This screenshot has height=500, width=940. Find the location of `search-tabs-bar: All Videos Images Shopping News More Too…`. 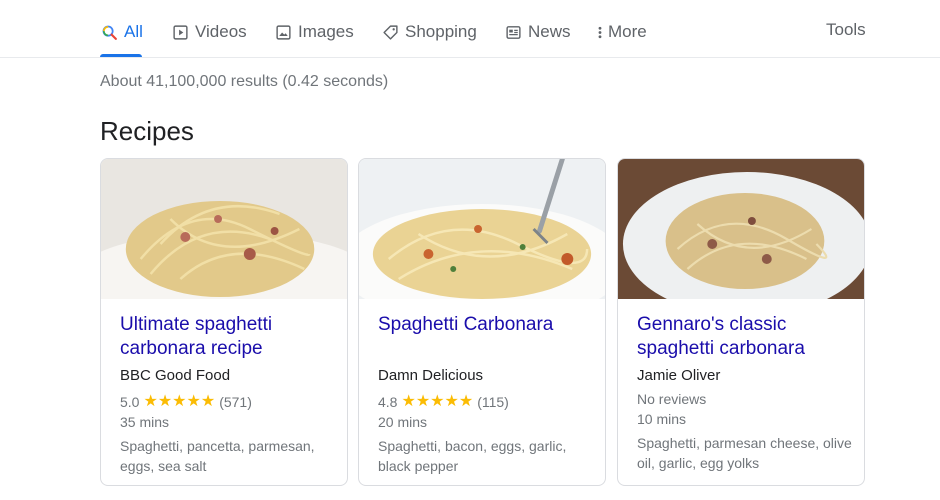

search-tabs-bar: All Videos Images Shopping News More Too… is located at coordinates (470, 29).